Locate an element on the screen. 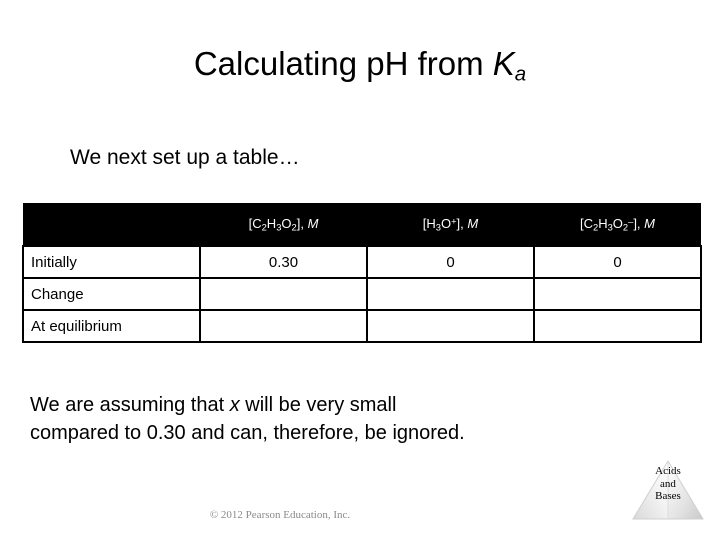  table-row: Initially 0.30 0 0 is located at coordinates (362, 262).